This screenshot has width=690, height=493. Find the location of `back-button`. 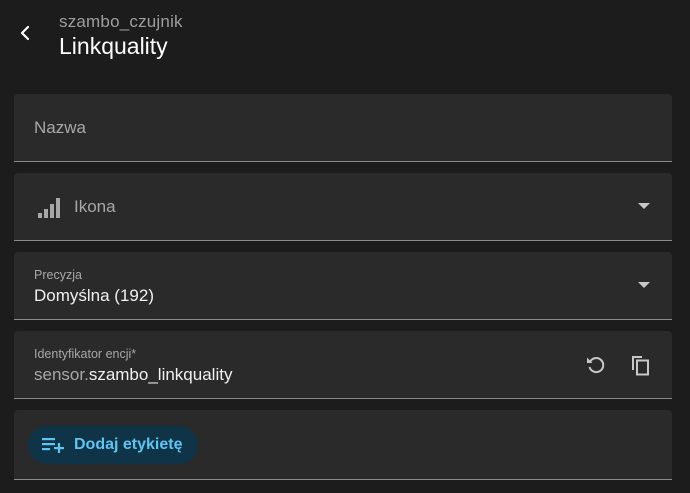

back-button is located at coordinates (25, 33).